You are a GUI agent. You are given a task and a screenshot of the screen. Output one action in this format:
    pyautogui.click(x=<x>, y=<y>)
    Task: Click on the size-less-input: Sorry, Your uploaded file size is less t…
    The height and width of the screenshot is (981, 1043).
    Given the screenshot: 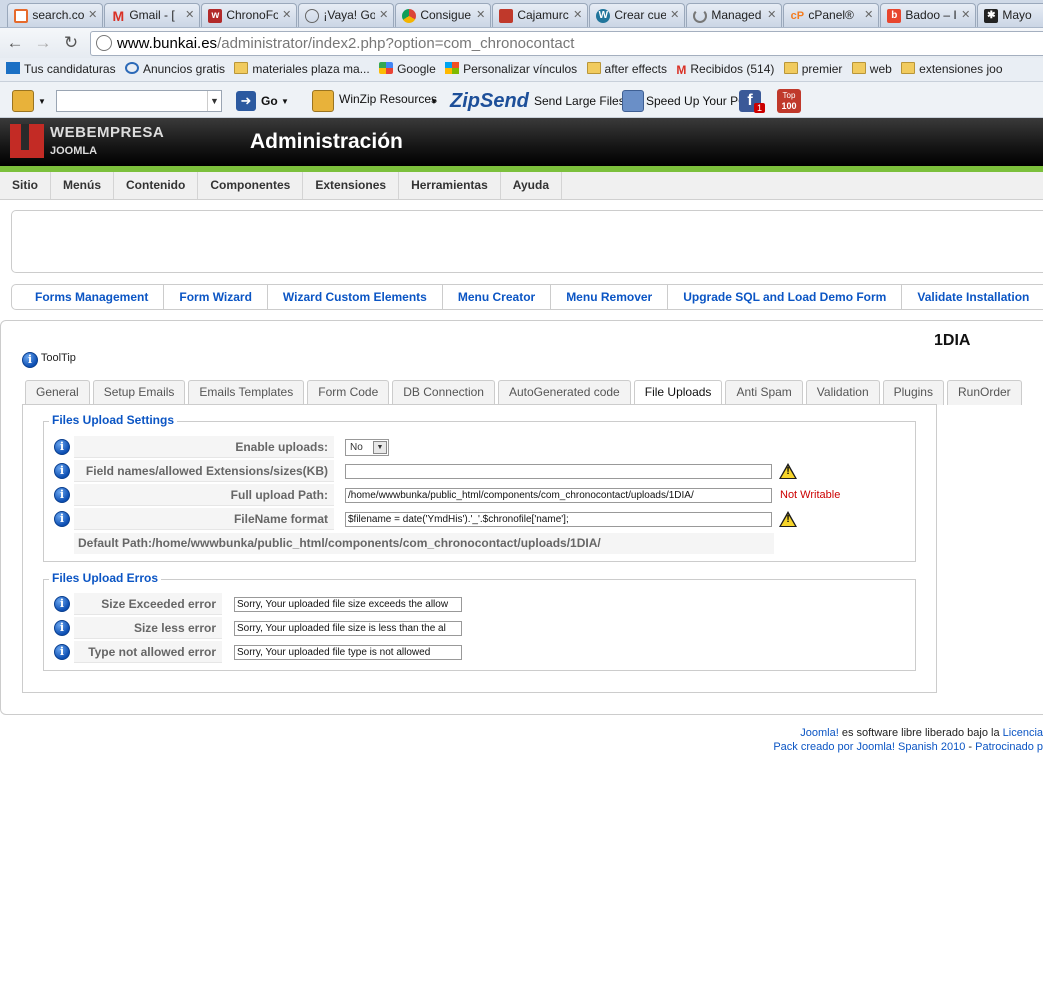 What is the action you would take?
    pyautogui.click(x=348, y=628)
    